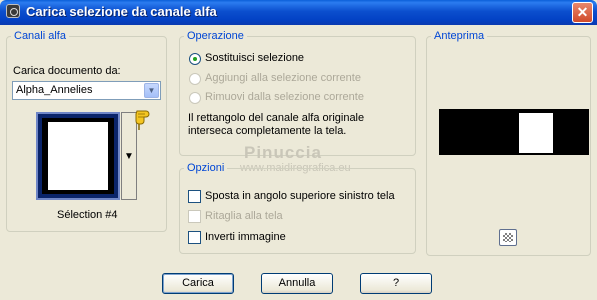 The width and height of the screenshot is (597, 300). What do you see at coordinates (508, 237) in the screenshot?
I see `checkerboard-zoom-icon` at bounding box center [508, 237].